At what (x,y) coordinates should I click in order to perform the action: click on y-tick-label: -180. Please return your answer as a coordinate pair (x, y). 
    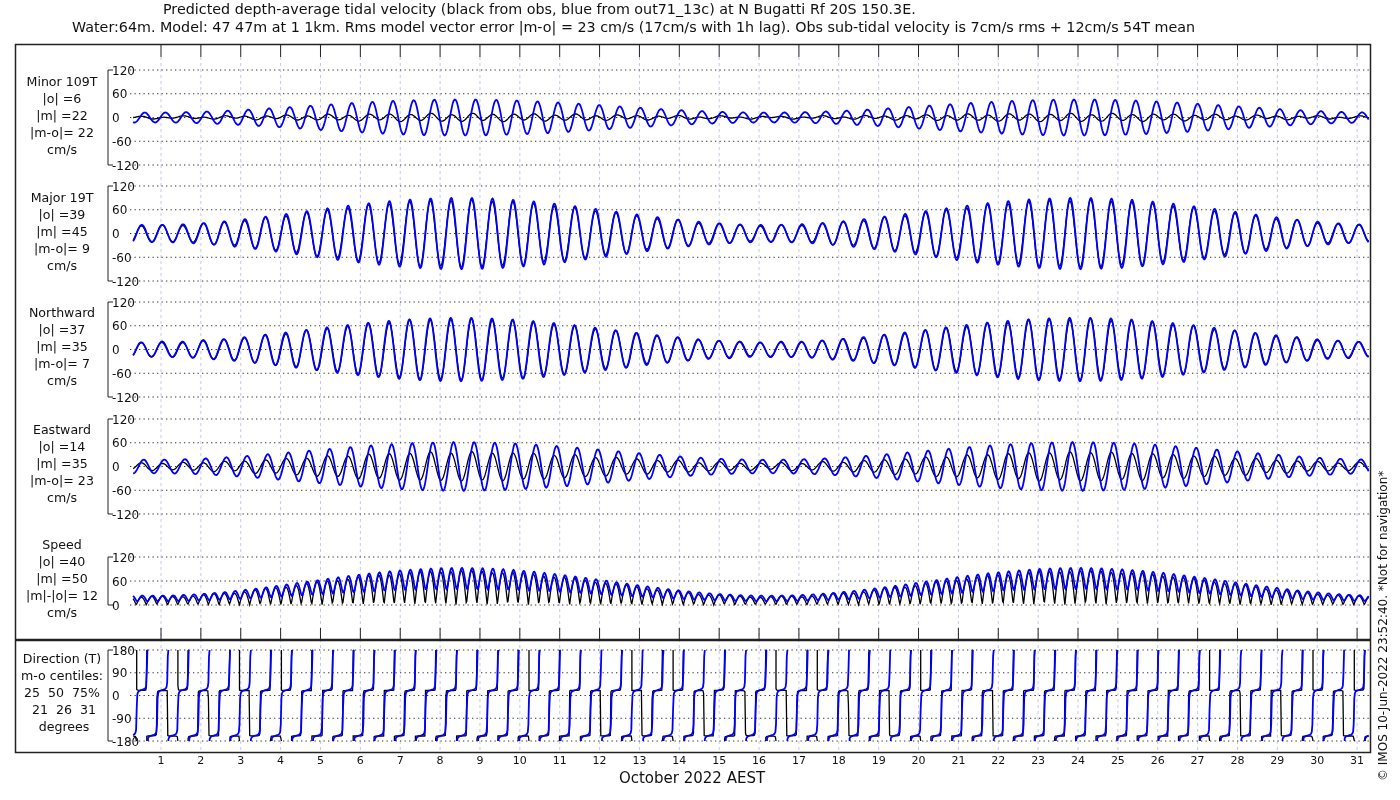
    Looking at the image, I should click on (126, 741).